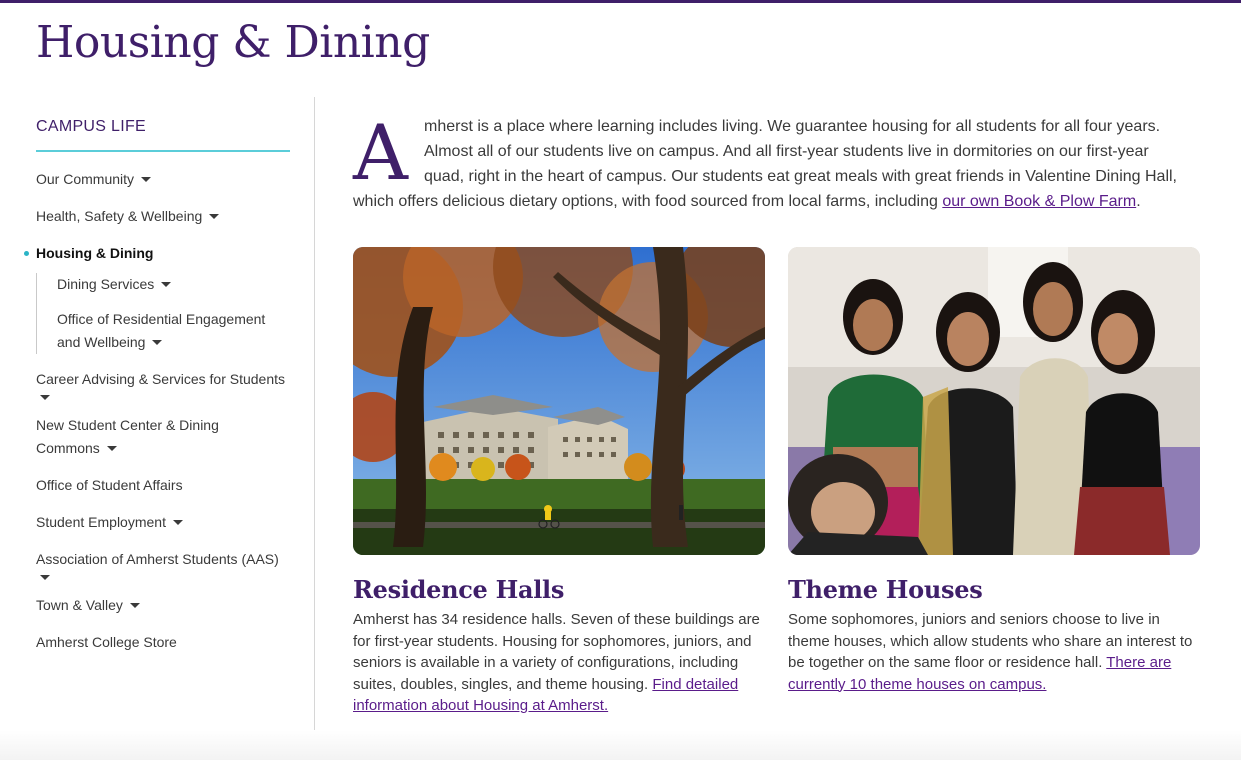 This screenshot has width=1241, height=760. Describe the element at coordinates (885, 589) in the screenshot. I see `card-title: Theme Houses` at that location.